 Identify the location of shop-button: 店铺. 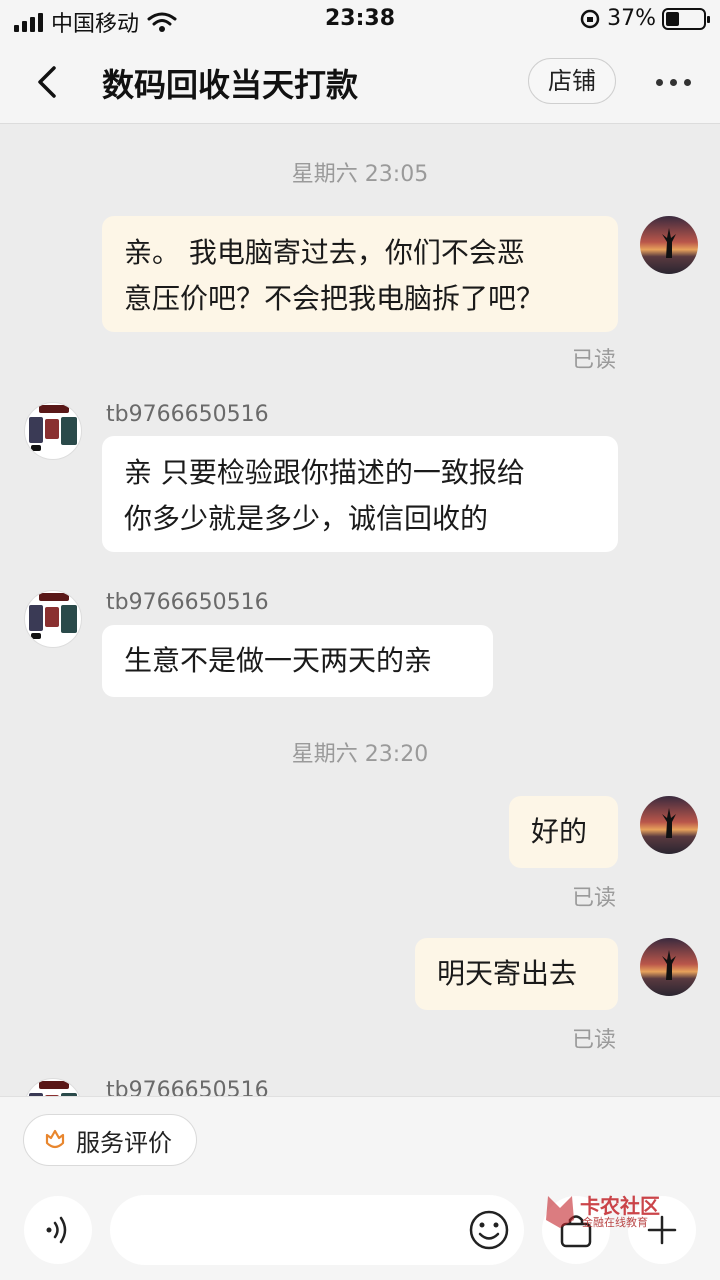
(572, 81).